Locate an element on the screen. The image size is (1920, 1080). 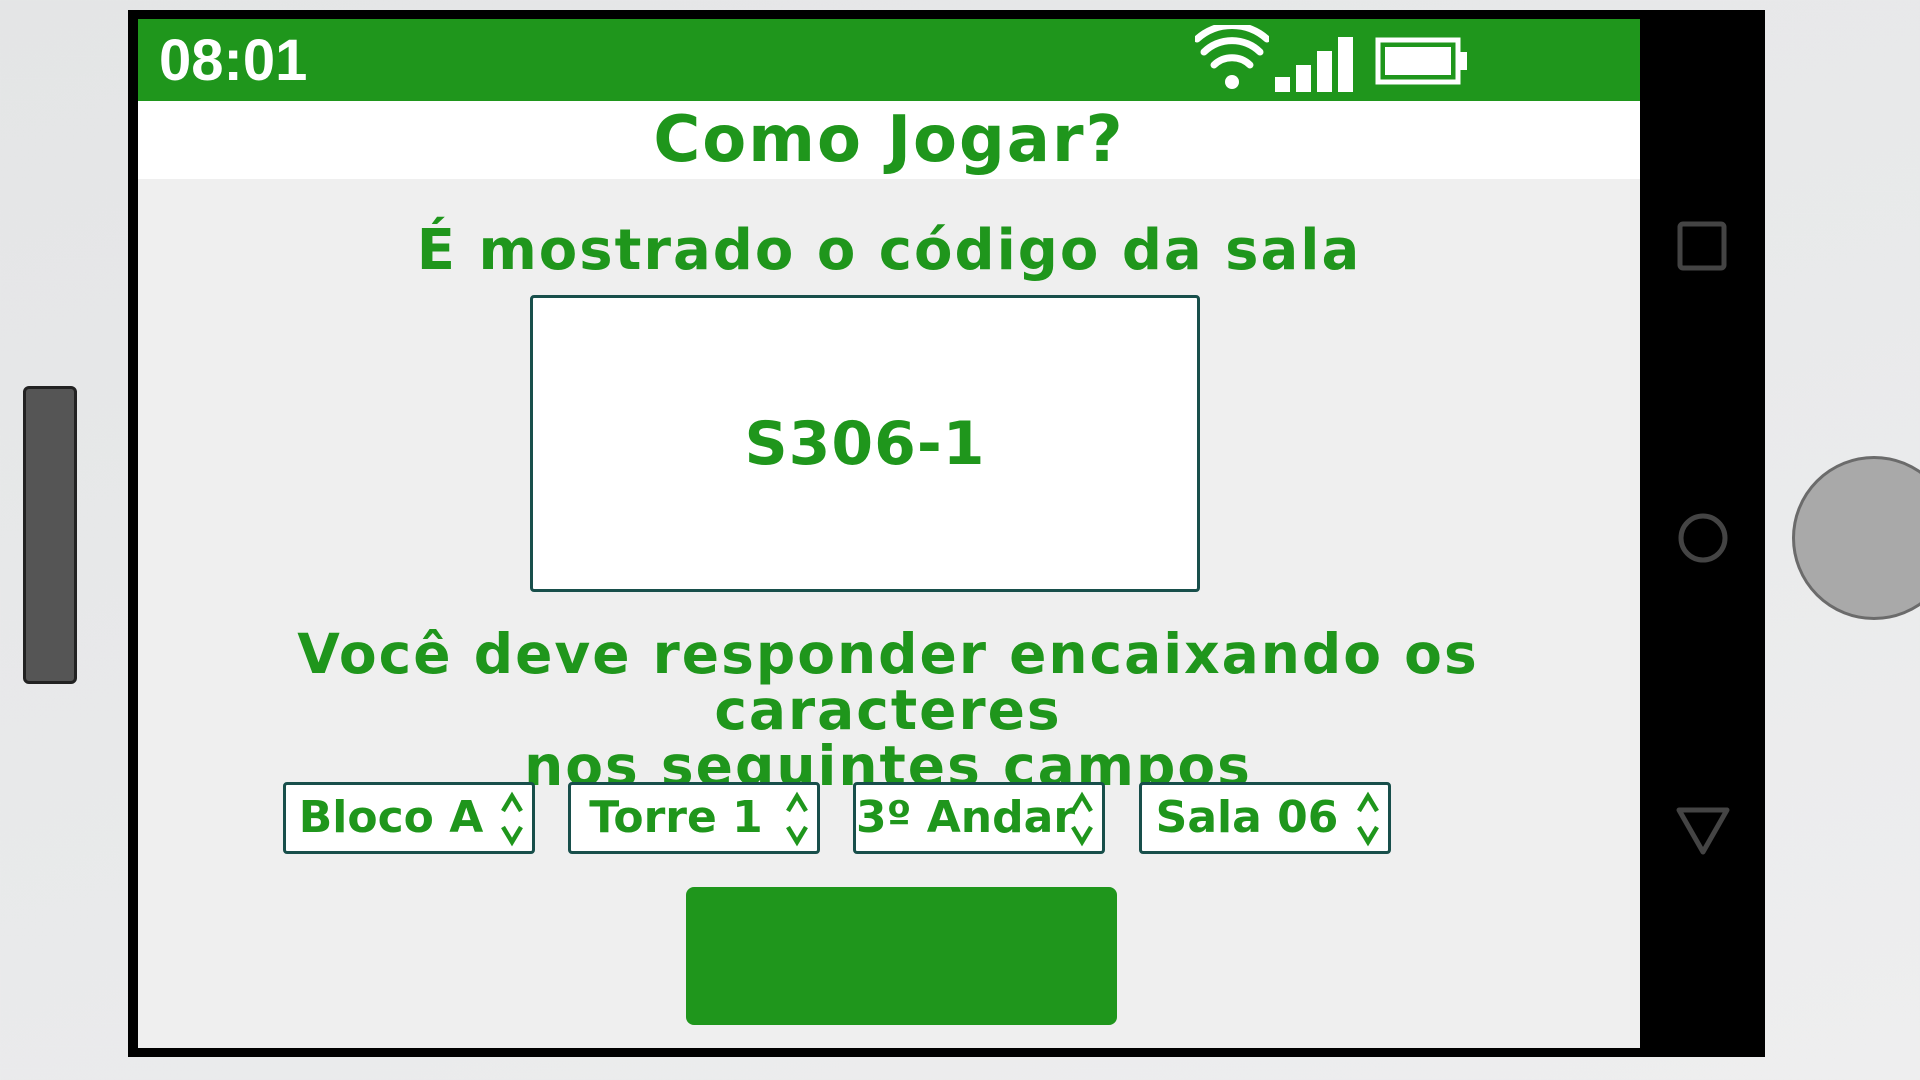
field-bloco: Bloco A is located at coordinates (409, 818).